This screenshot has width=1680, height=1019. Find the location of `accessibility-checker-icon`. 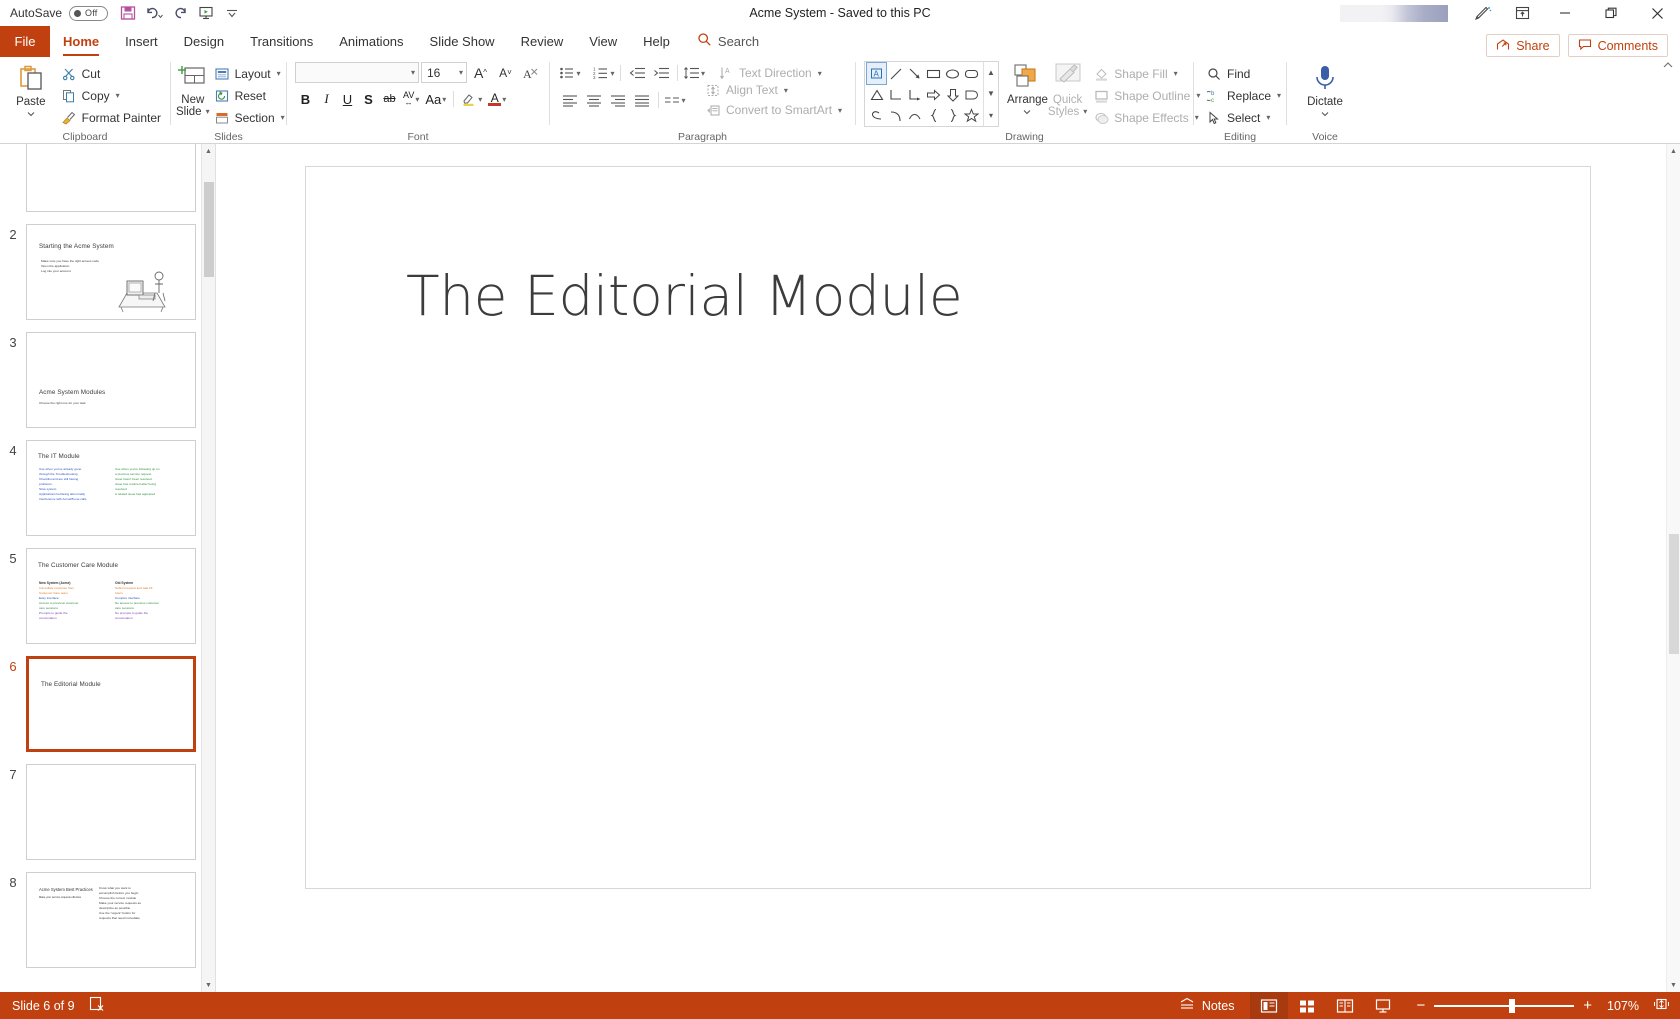

accessibility-checker-icon is located at coordinates (97, 1005).